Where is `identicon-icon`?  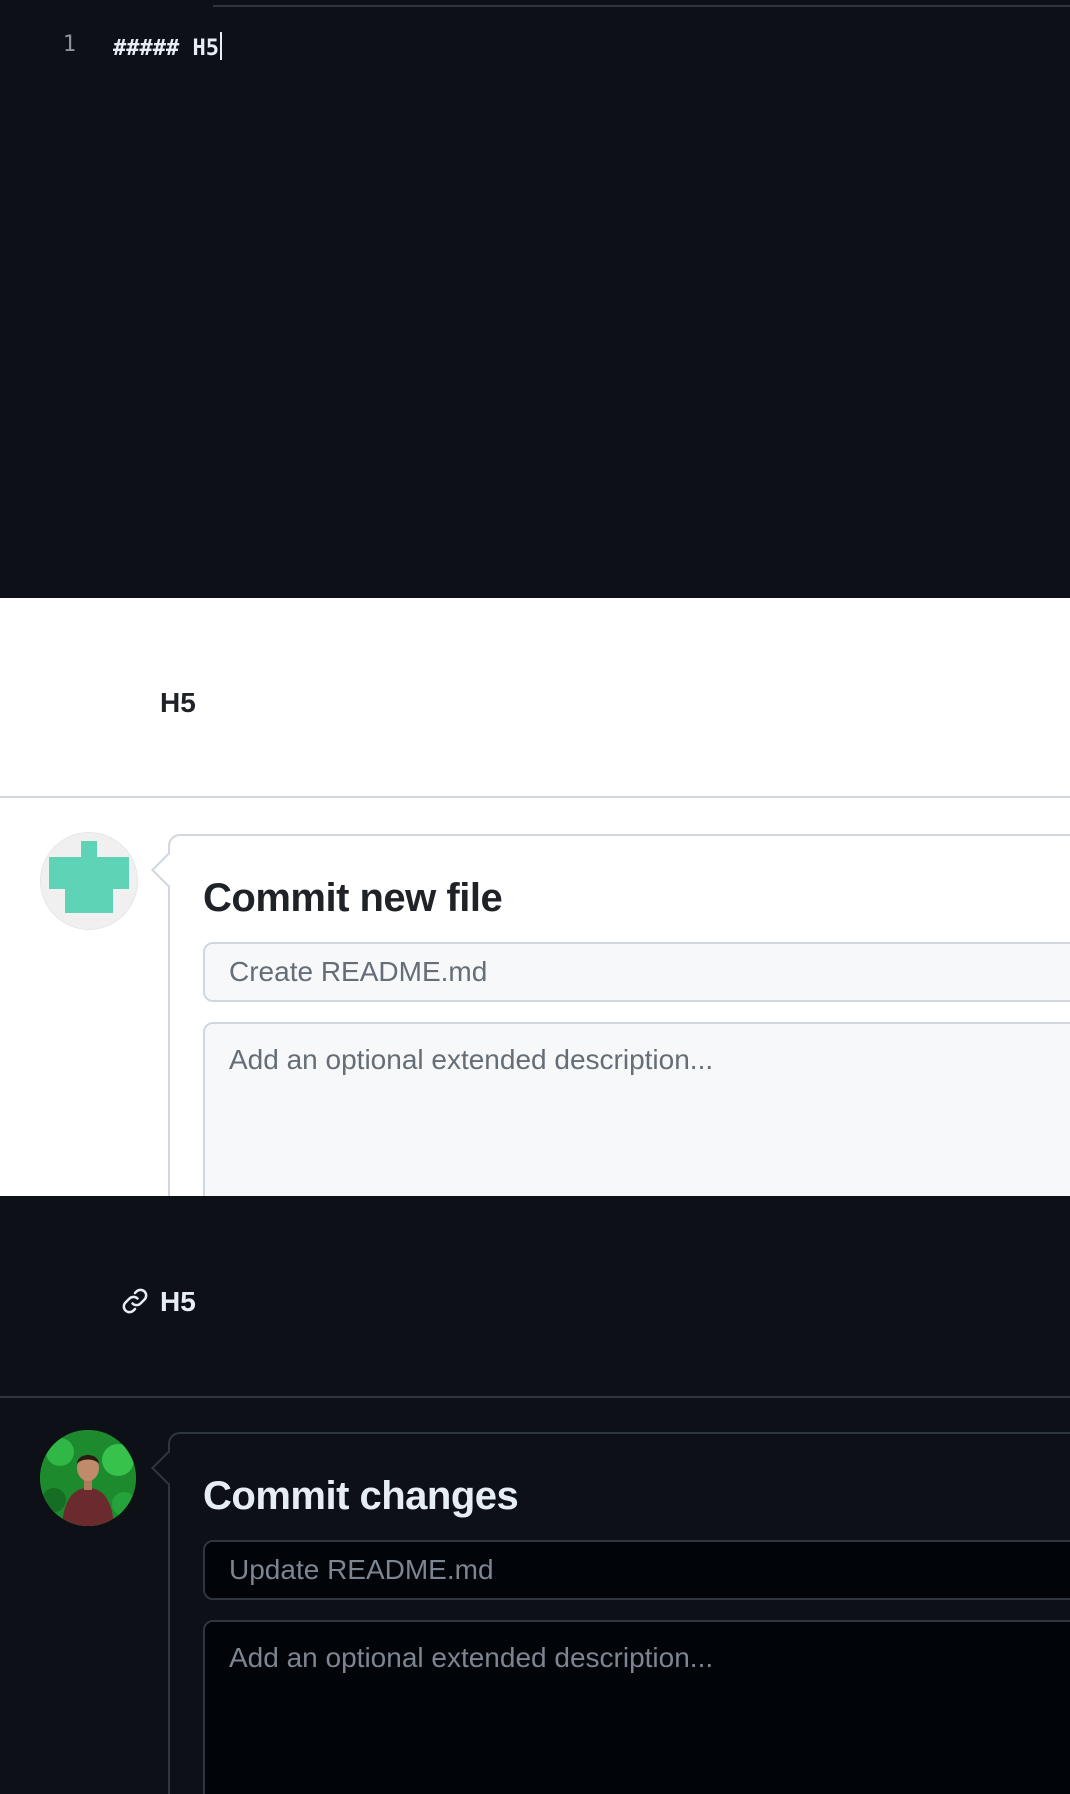
identicon-icon is located at coordinates (89, 881).